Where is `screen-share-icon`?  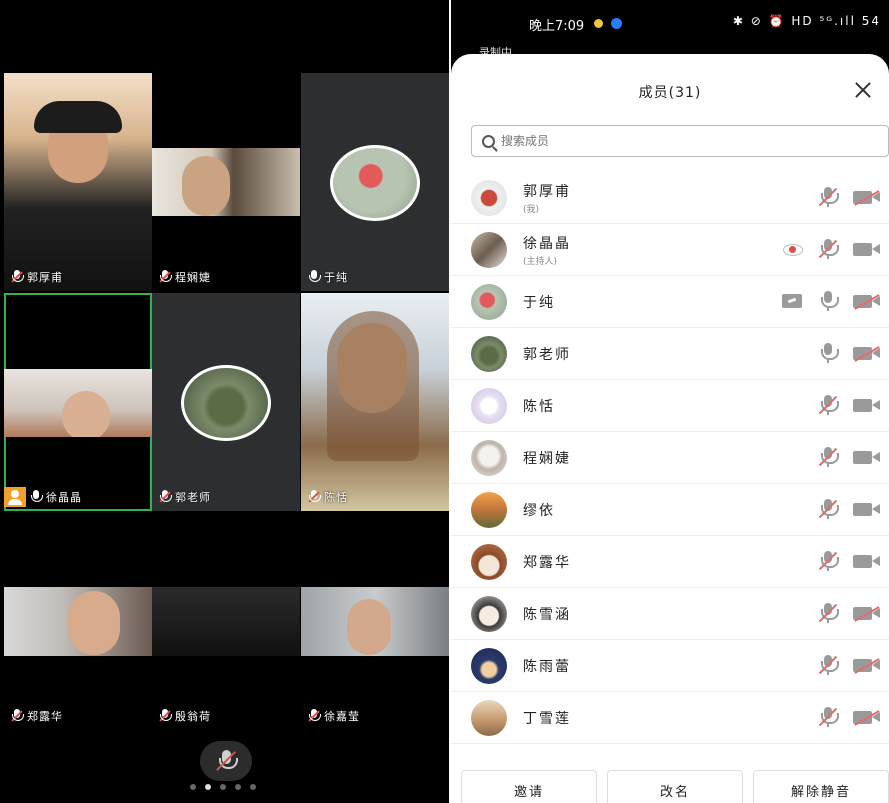
screen-share-icon is located at coordinates (792, 301).